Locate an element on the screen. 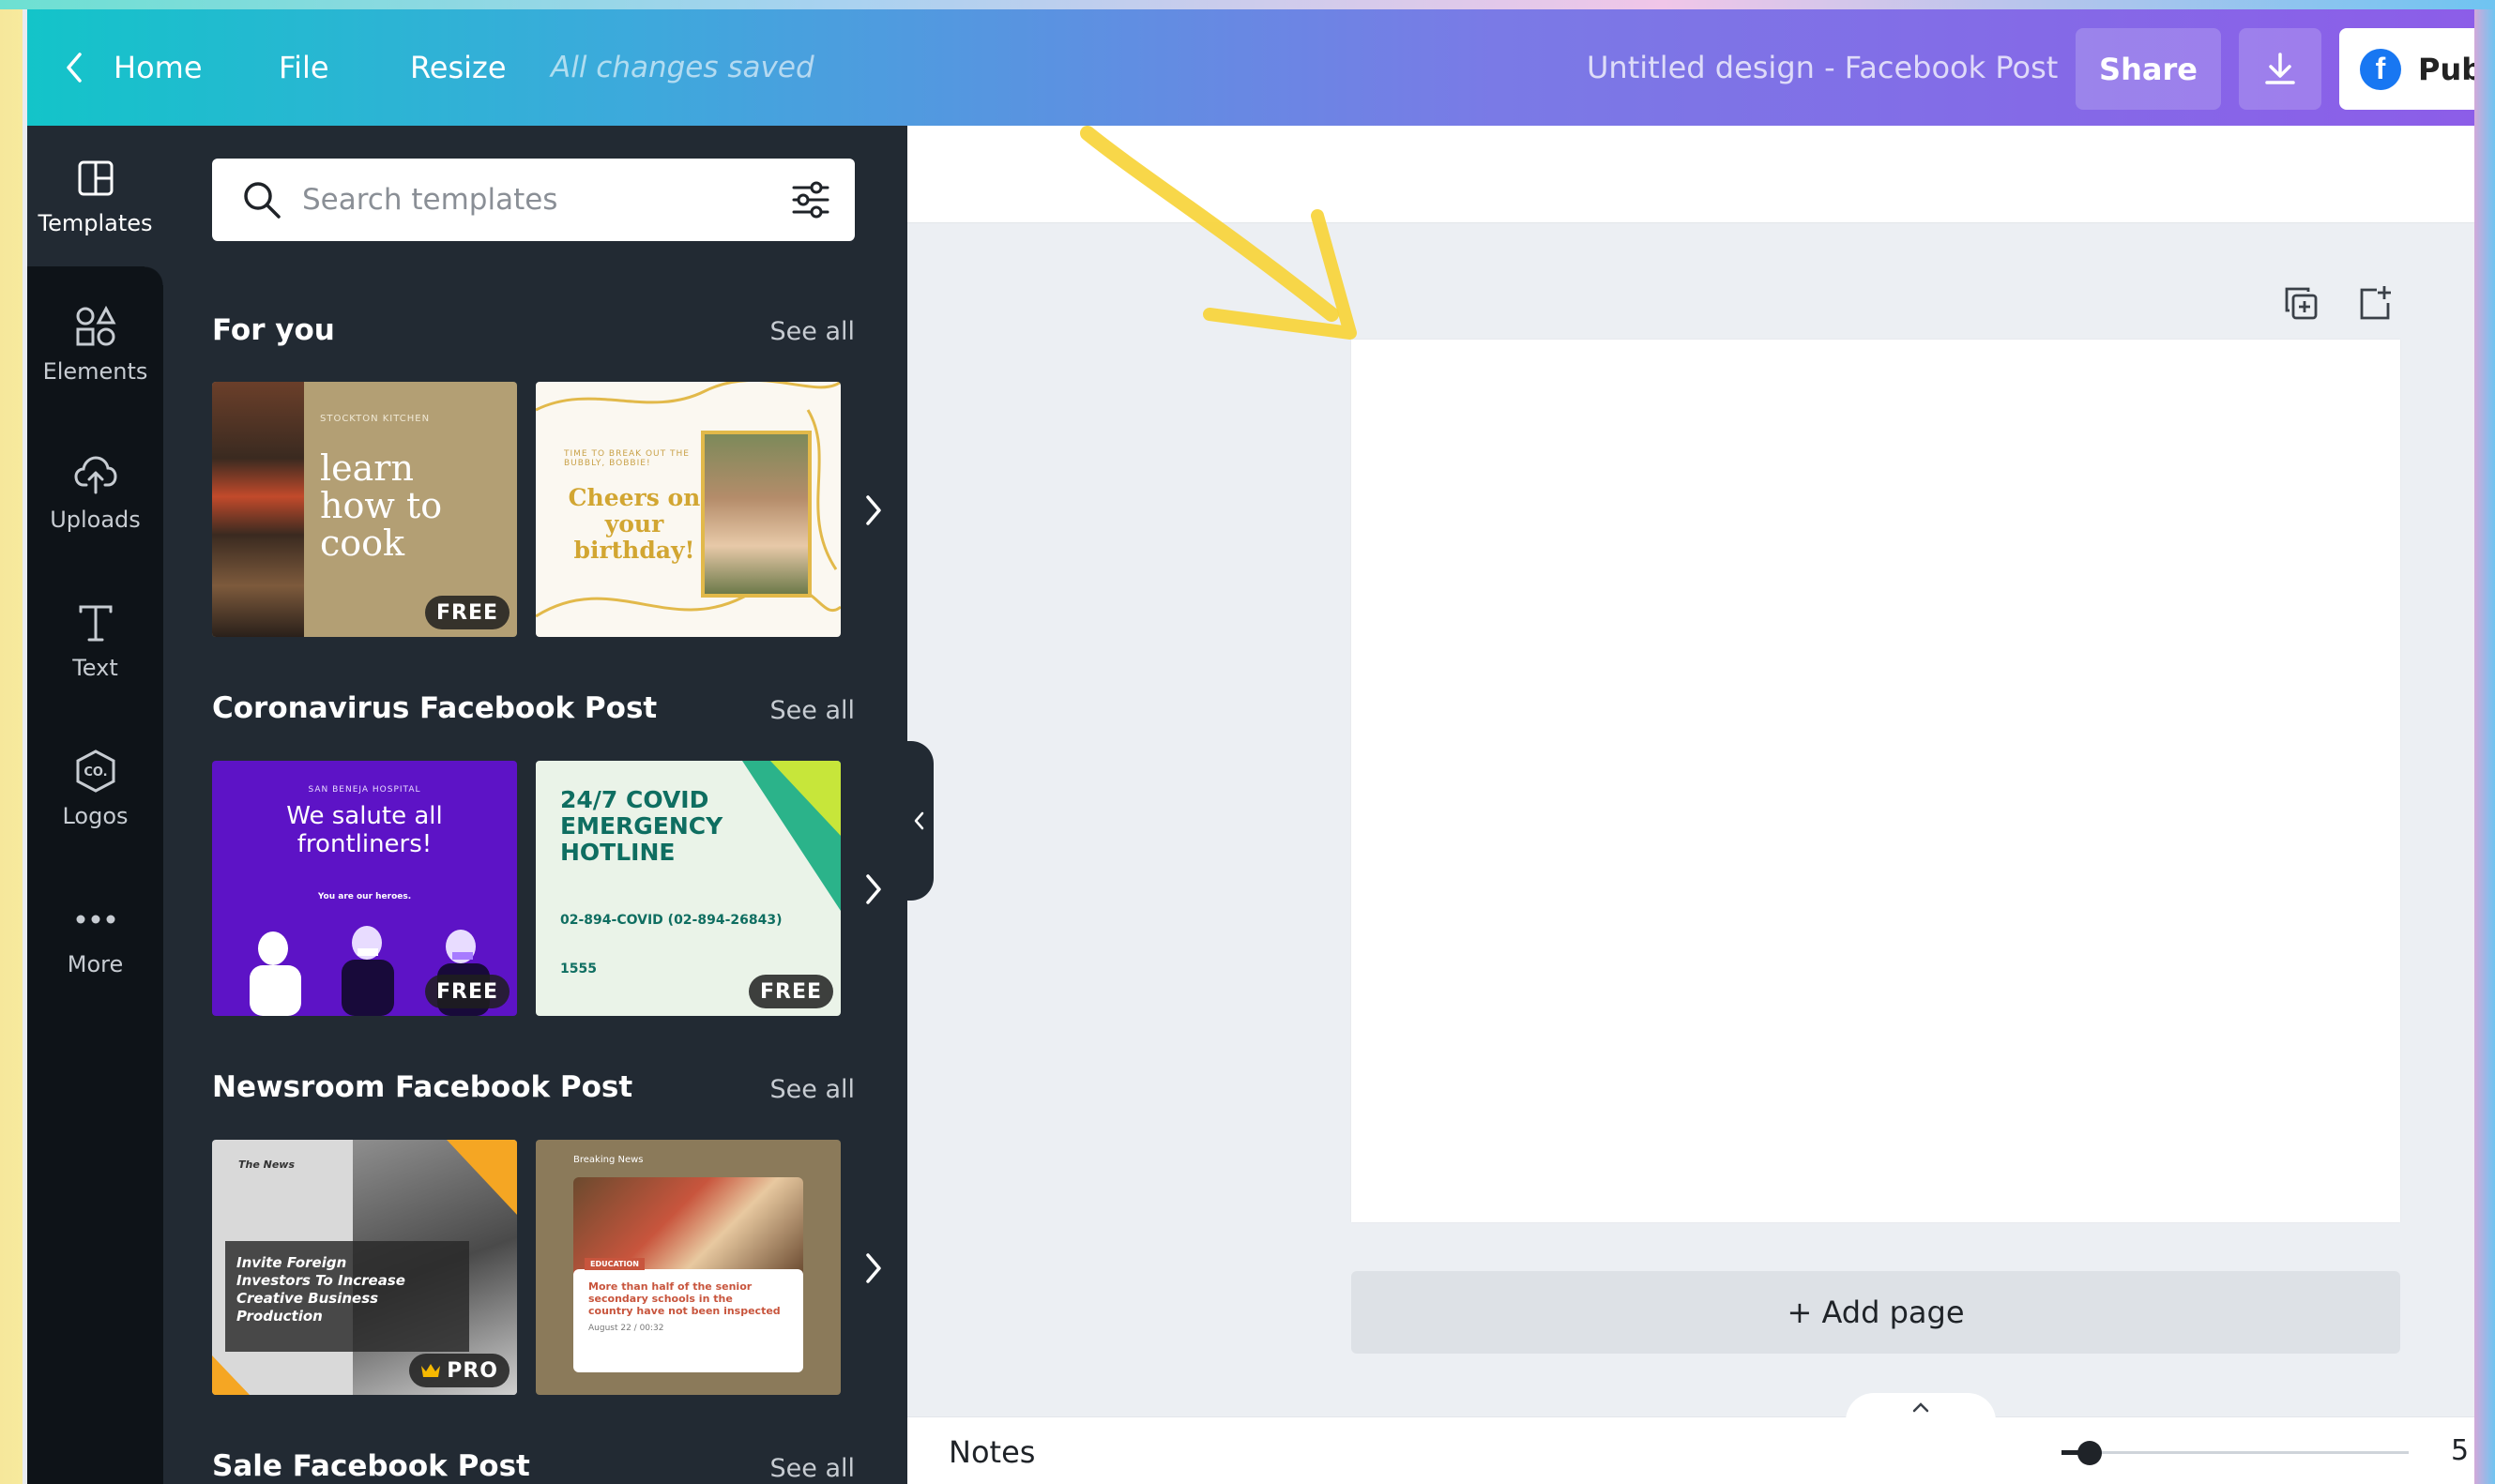  rail-item-text: Text is located at coordinates (95, 641).